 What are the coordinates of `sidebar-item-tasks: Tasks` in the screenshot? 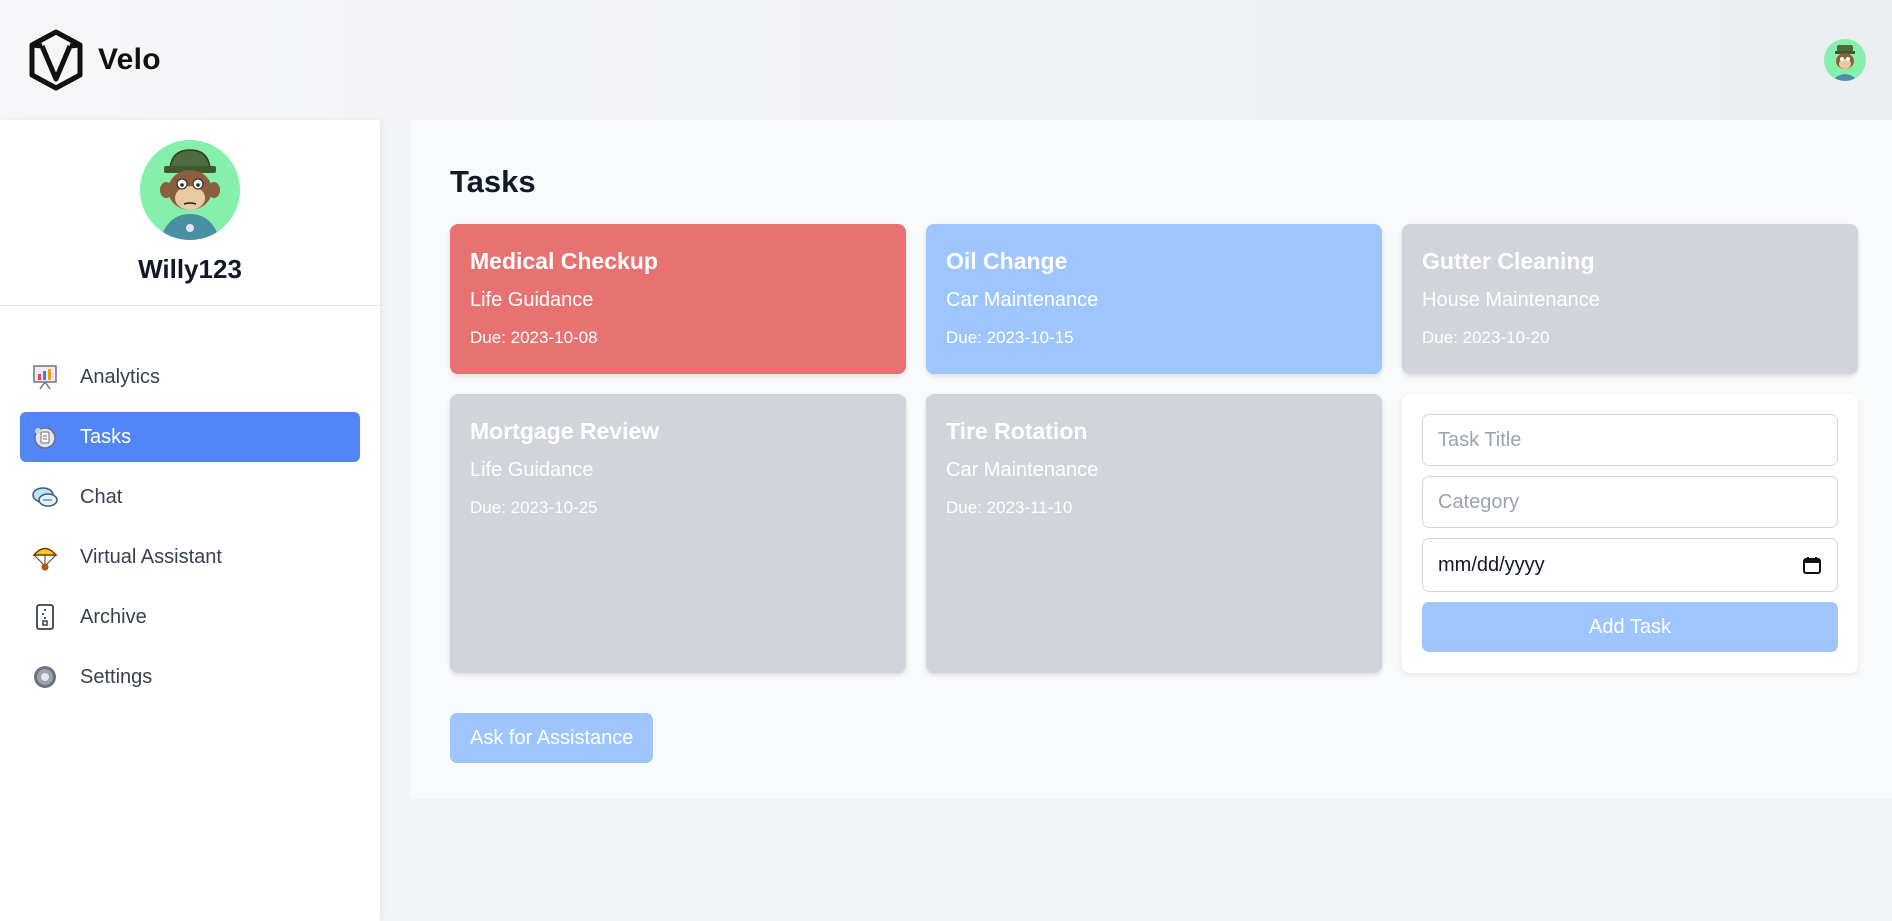 It's located at (190, 437).